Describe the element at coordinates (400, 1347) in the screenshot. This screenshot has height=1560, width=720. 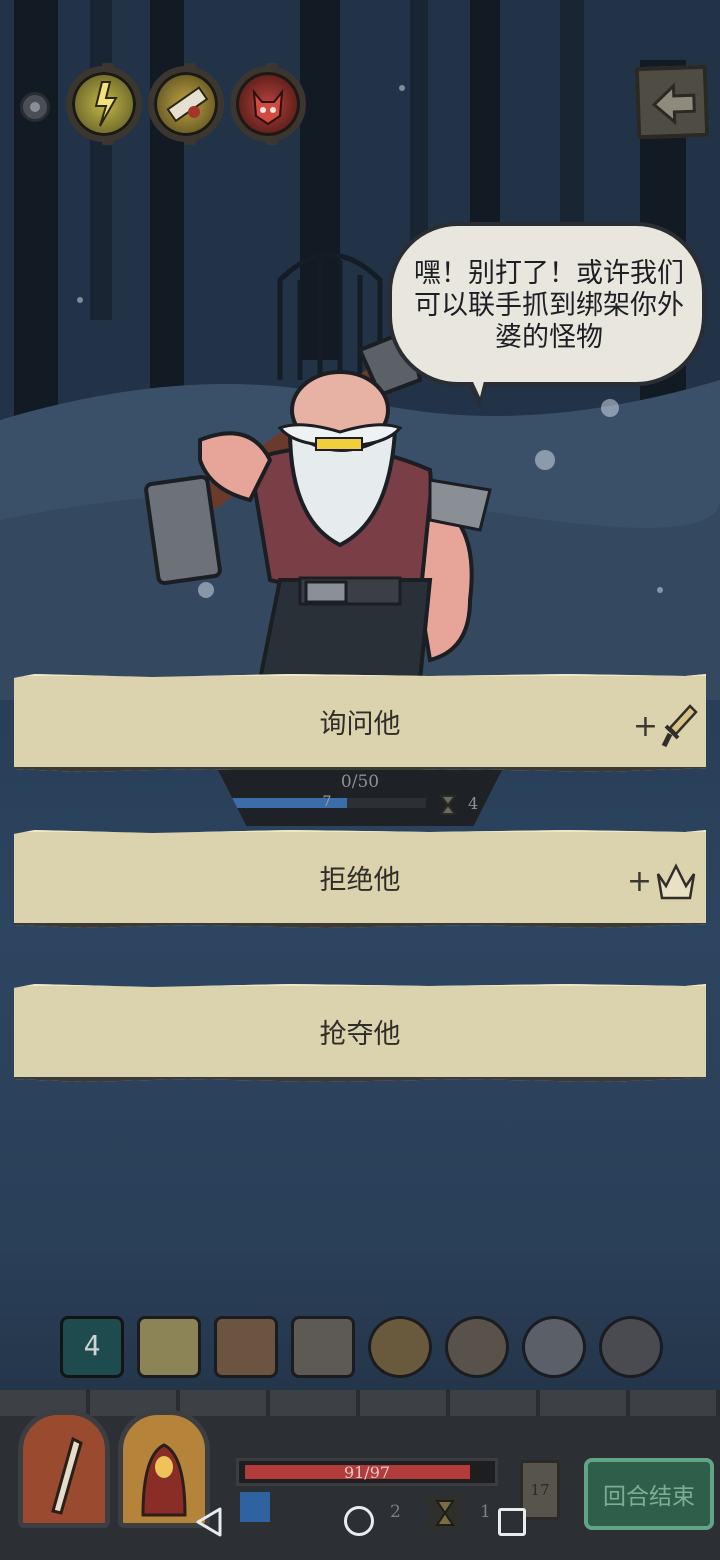
I see `mount-card-icon` at that location.